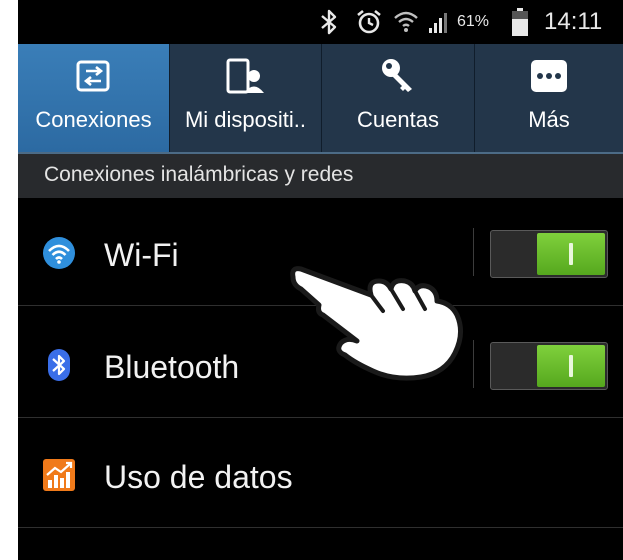  I want to click on tab-label: Mi dispositi.., so click(245, 119).